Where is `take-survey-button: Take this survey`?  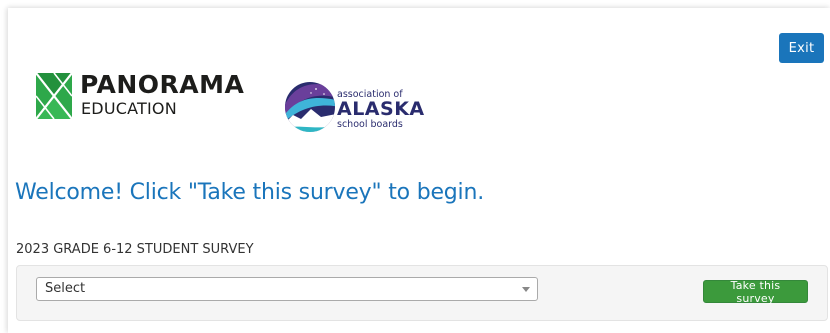 take-survey-button: Take this survey is located at coordinates (755, 292).